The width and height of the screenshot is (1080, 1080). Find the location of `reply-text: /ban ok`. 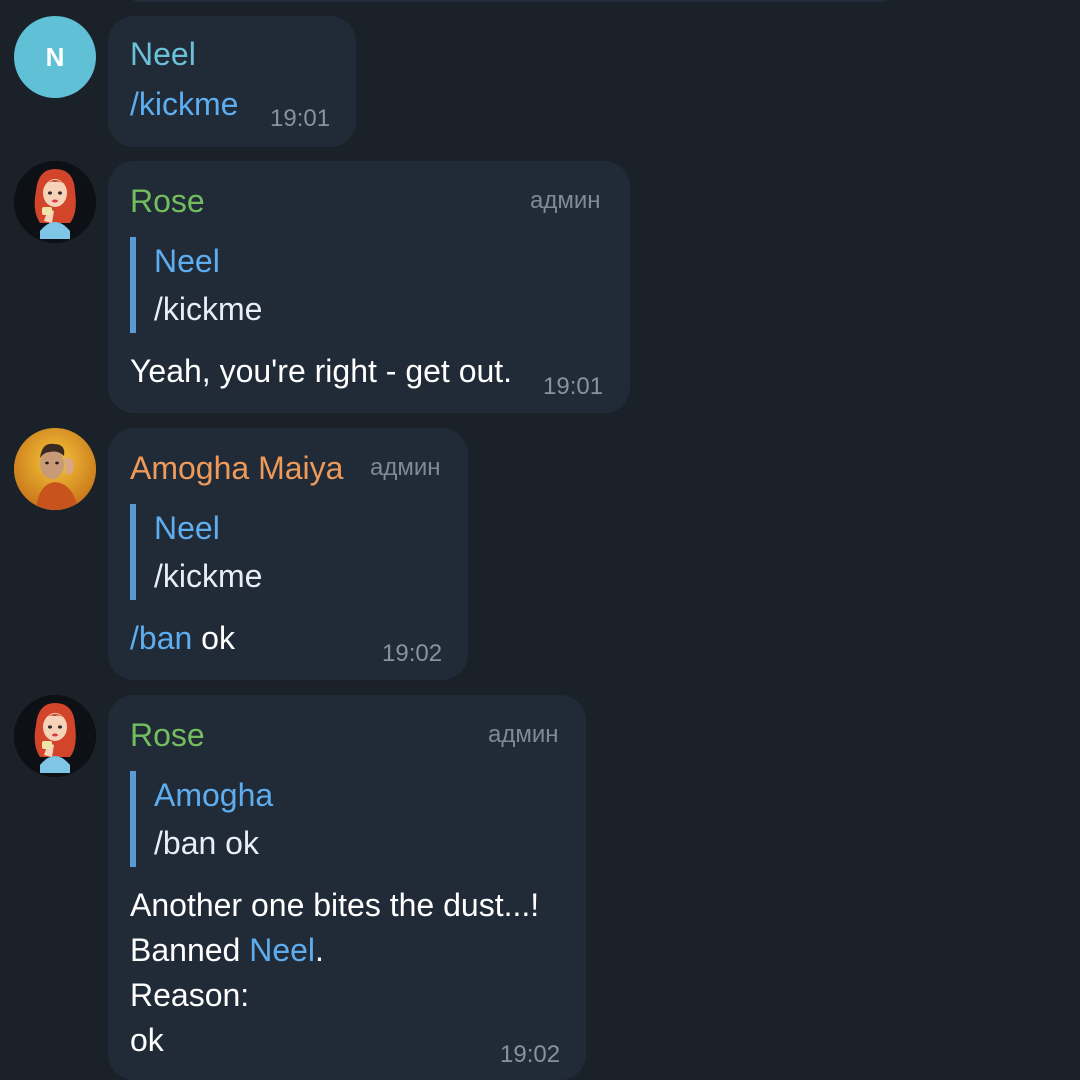

reply-text: /ban ok is located at coordinates (206, 843).